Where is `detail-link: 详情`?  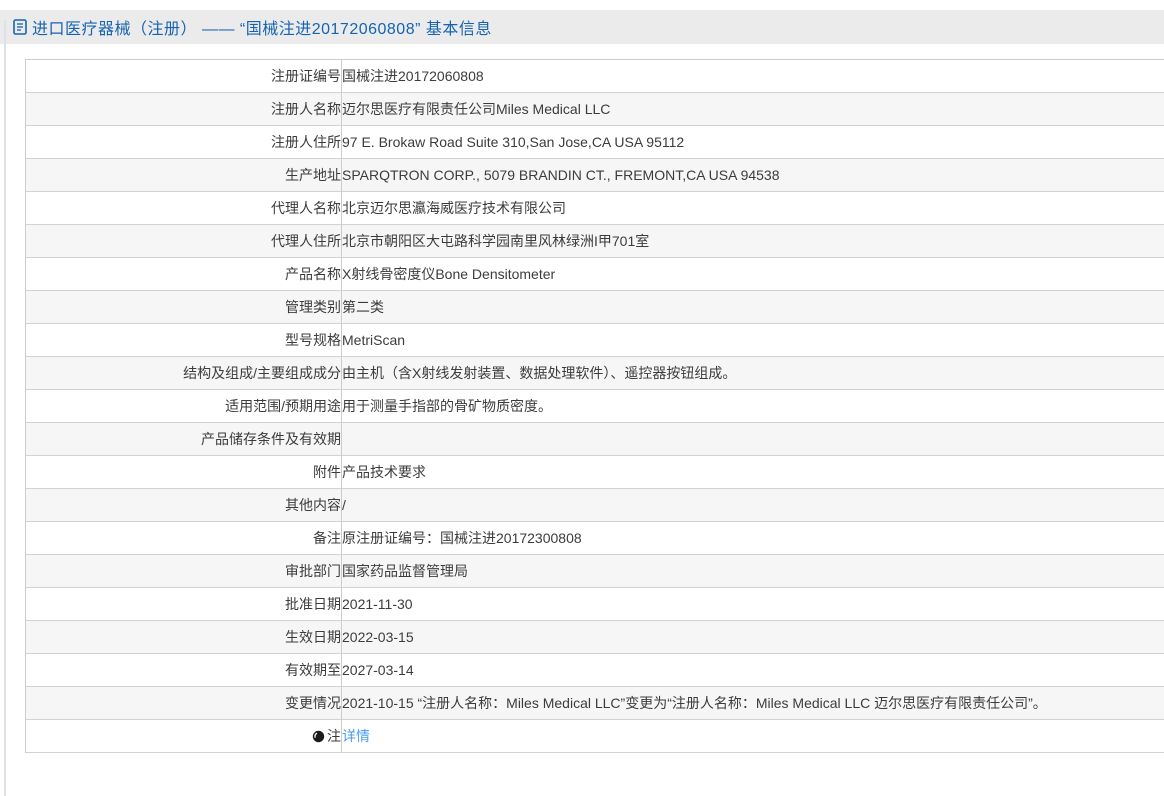
detail-link: 详情 is located at coordinates (356, 736).